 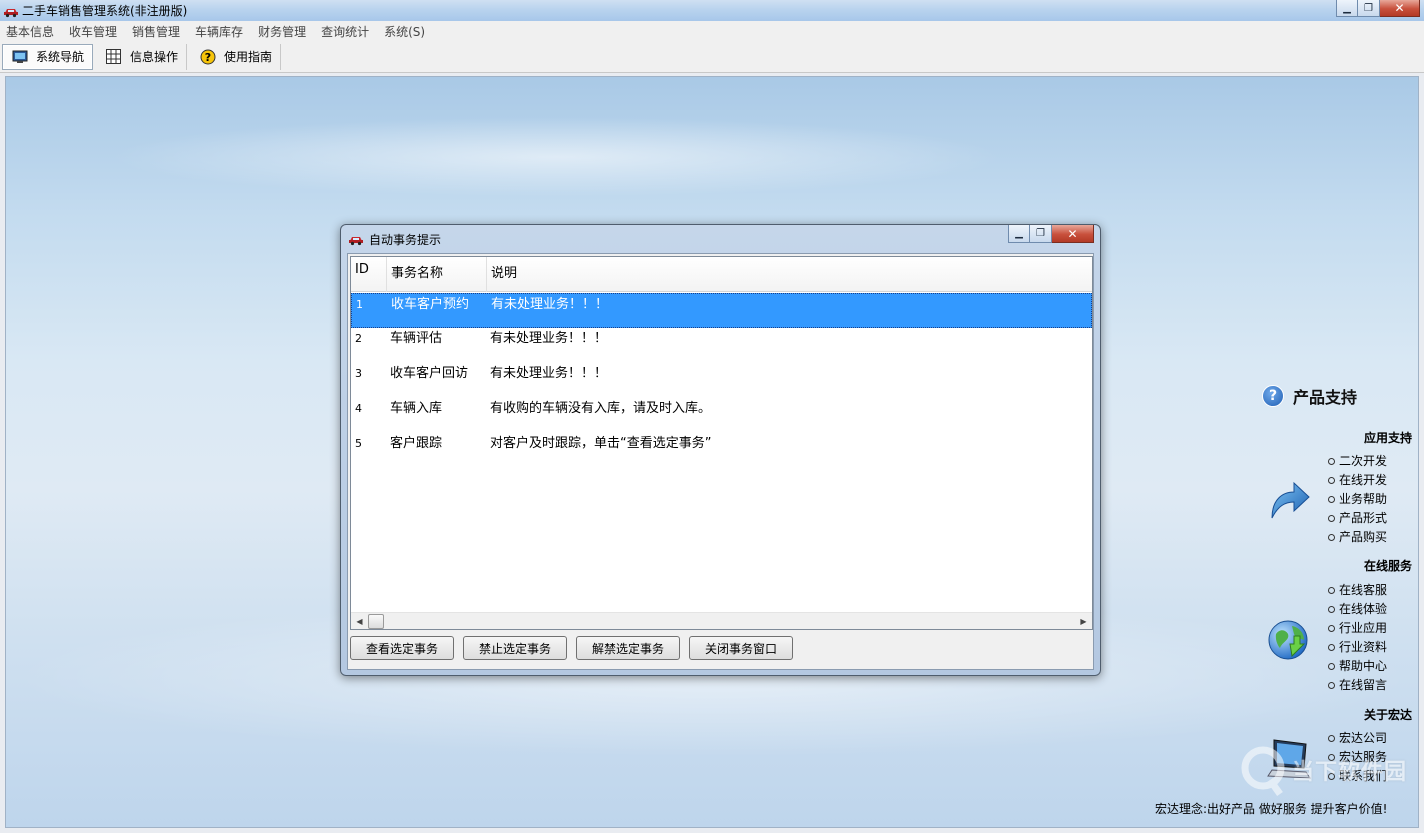 What do you see at coordinates (1325, 397) in the screenshot?
I see `product-support-label: 产品支持` at bounding box center [1325, 397].